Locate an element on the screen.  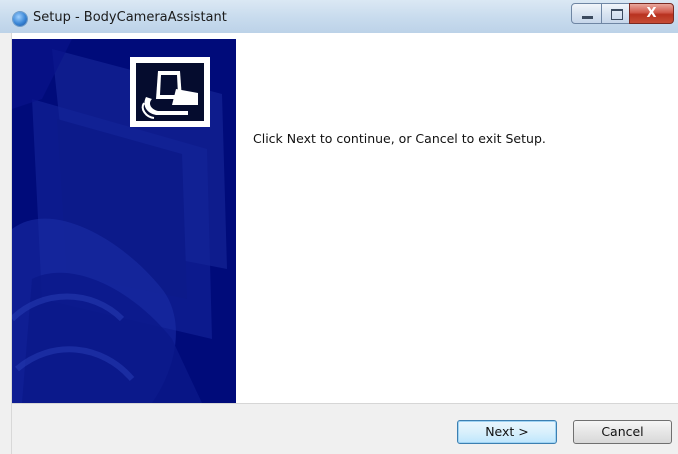
window-controls: X is located at coordinates (622, 13).